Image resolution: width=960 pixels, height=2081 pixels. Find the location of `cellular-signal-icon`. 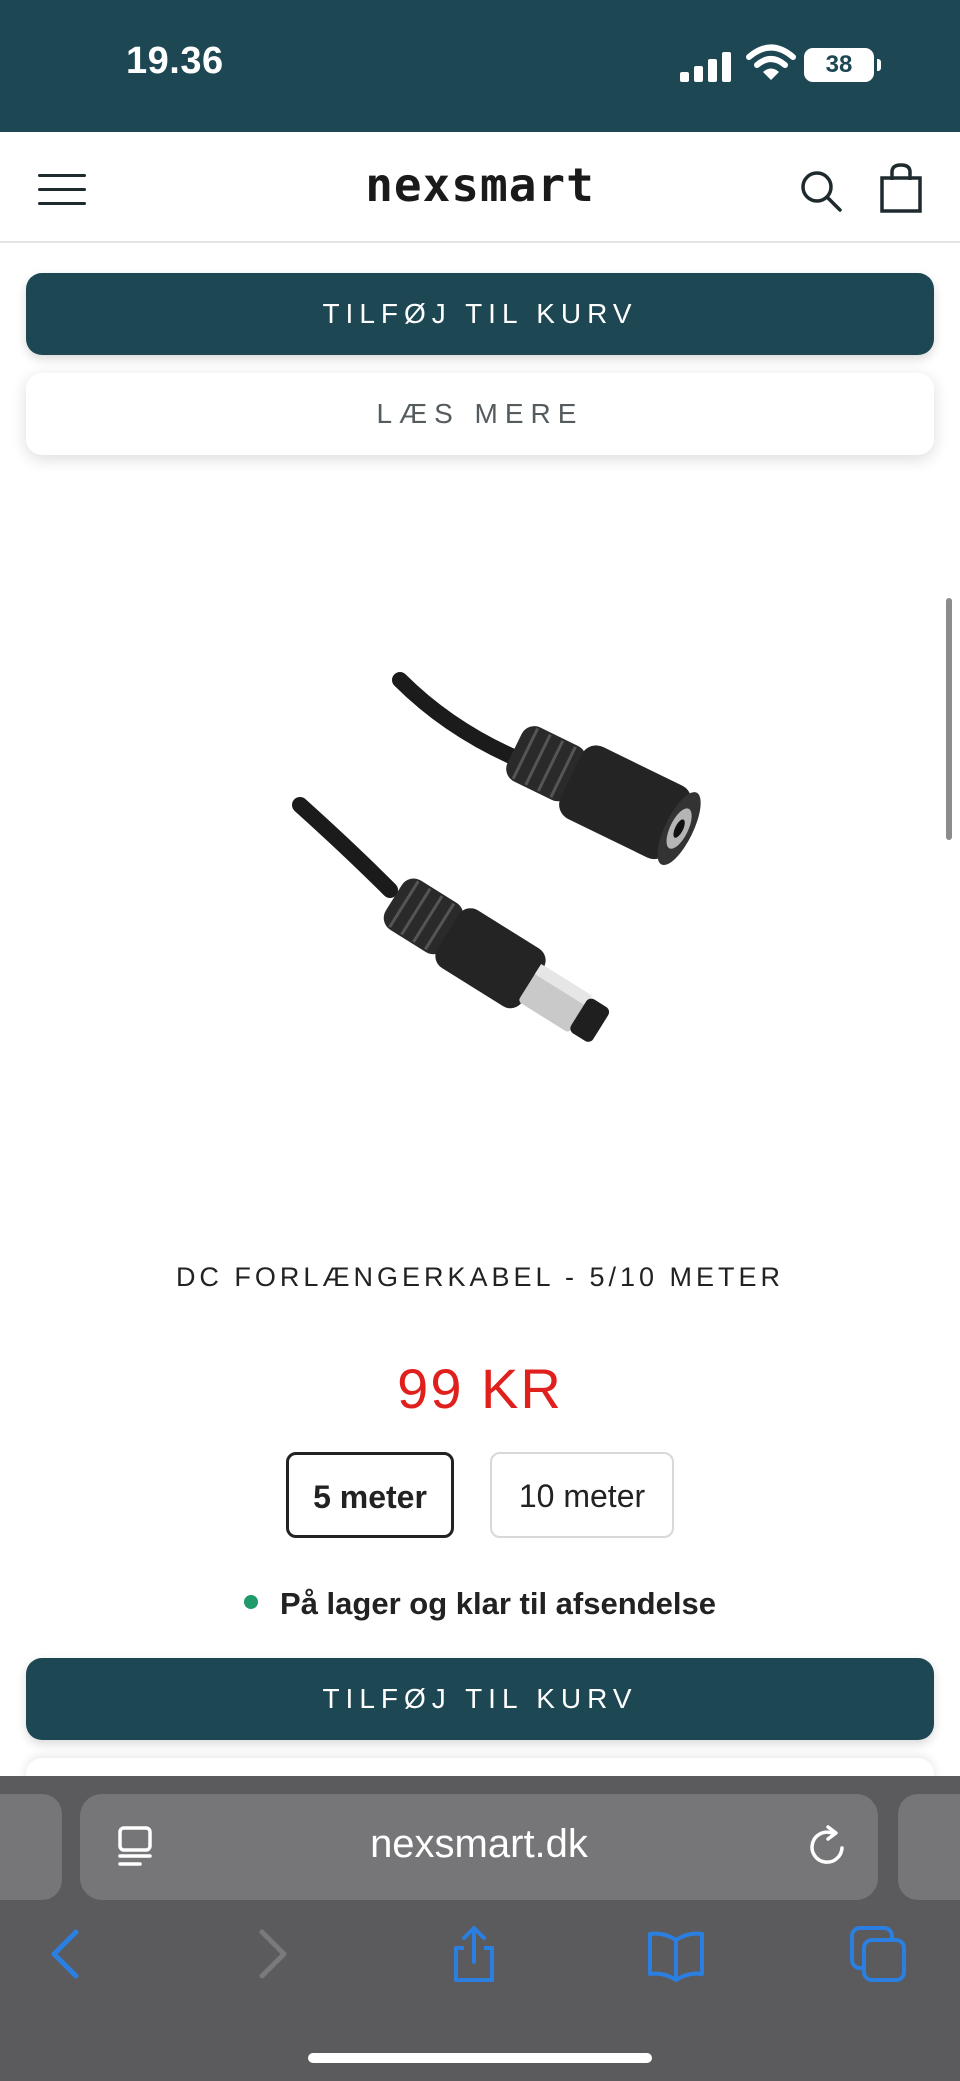

cellular-signal-icon is located at coordinates (706, 67).